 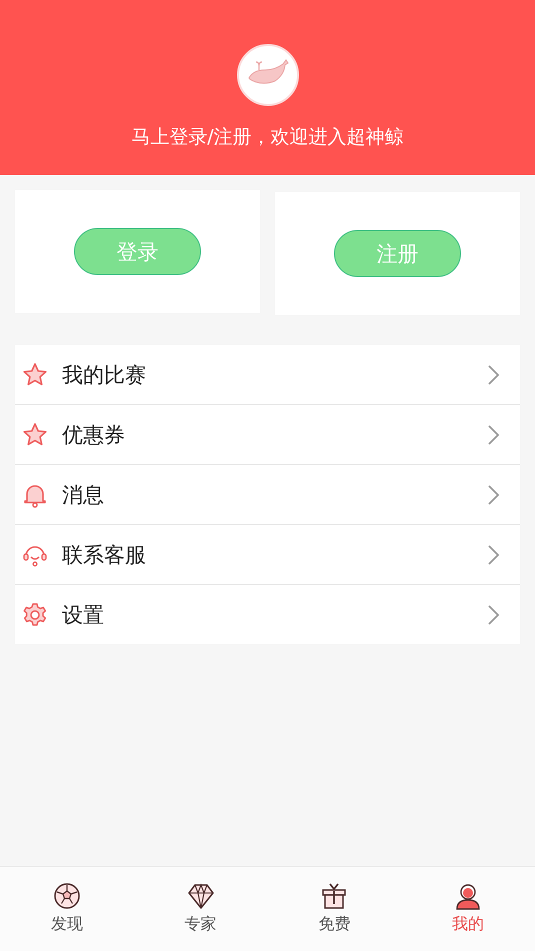 I want to click on welcome-text: 马上登录/注册，欢迎进入超神鲸, so click(x=267, y=137).